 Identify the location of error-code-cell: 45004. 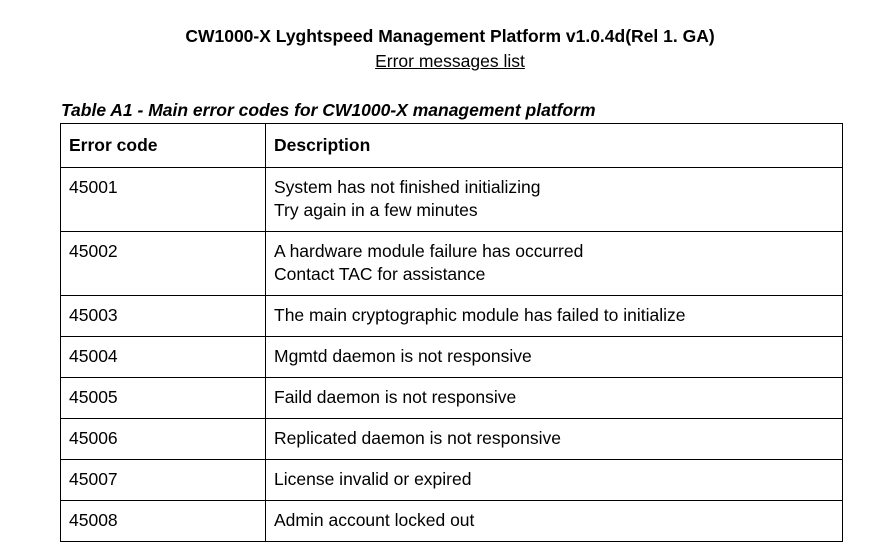
(163, 357).